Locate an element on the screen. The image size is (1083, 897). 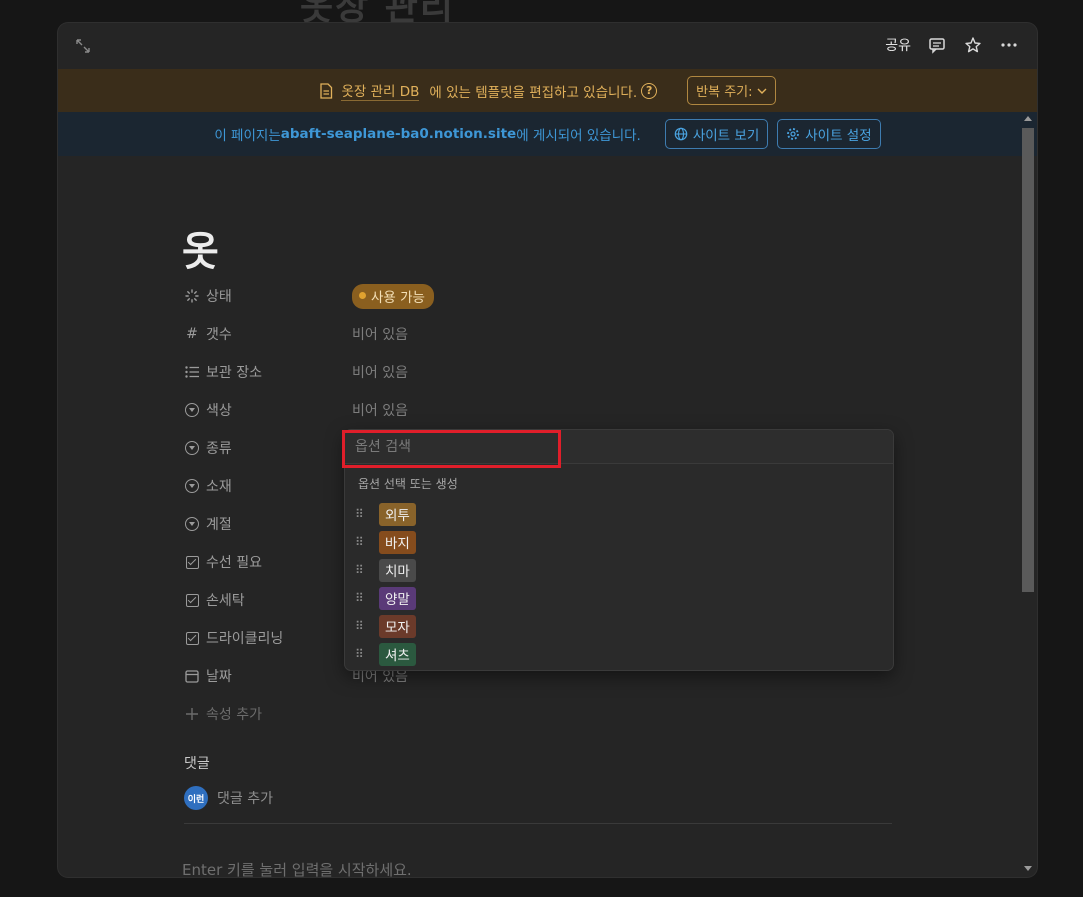
add-comment-button: 이런 댓글 추가 is located at coordinates (228, 798).